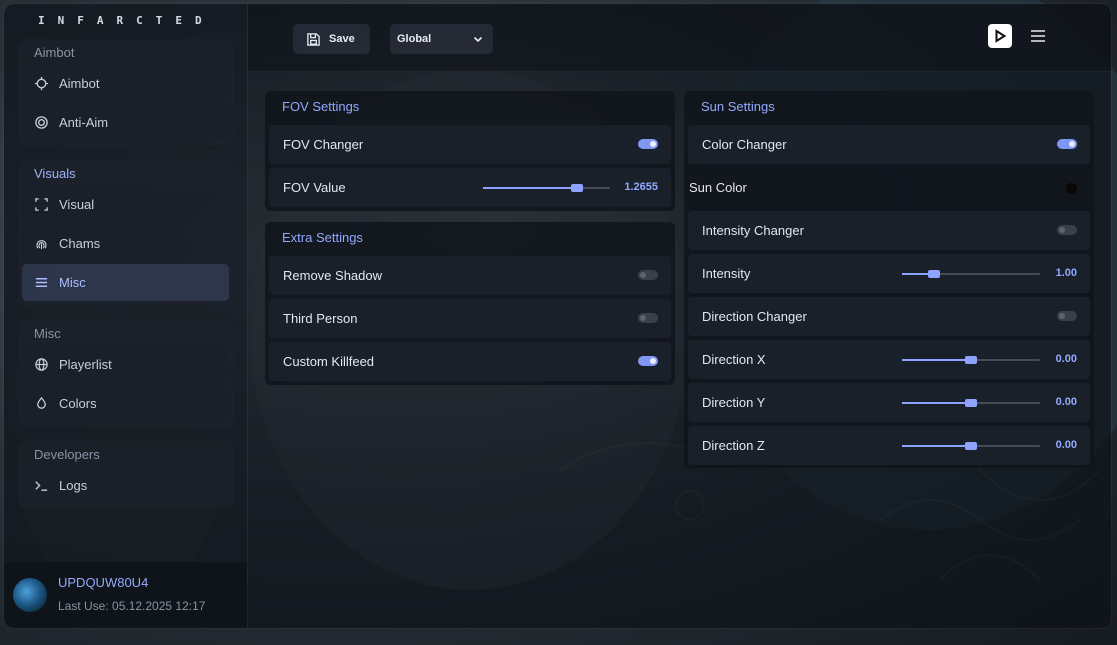  Describe the element at coordinates (79, 83) in the screenshot. I see `sidebar-item-label: Aimbot` at that location.